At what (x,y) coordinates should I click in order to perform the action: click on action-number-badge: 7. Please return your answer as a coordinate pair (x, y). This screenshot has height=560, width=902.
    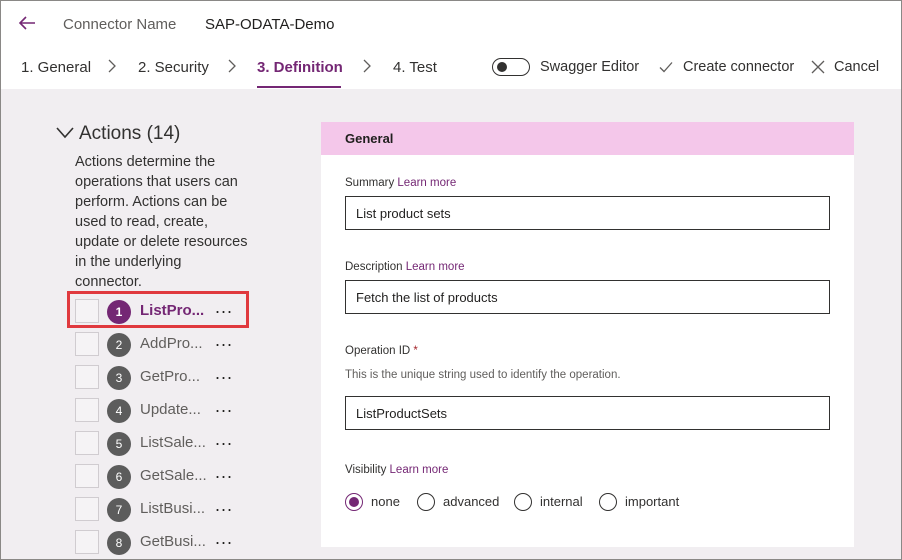
    Looking at the image, I should click on (119, 510).